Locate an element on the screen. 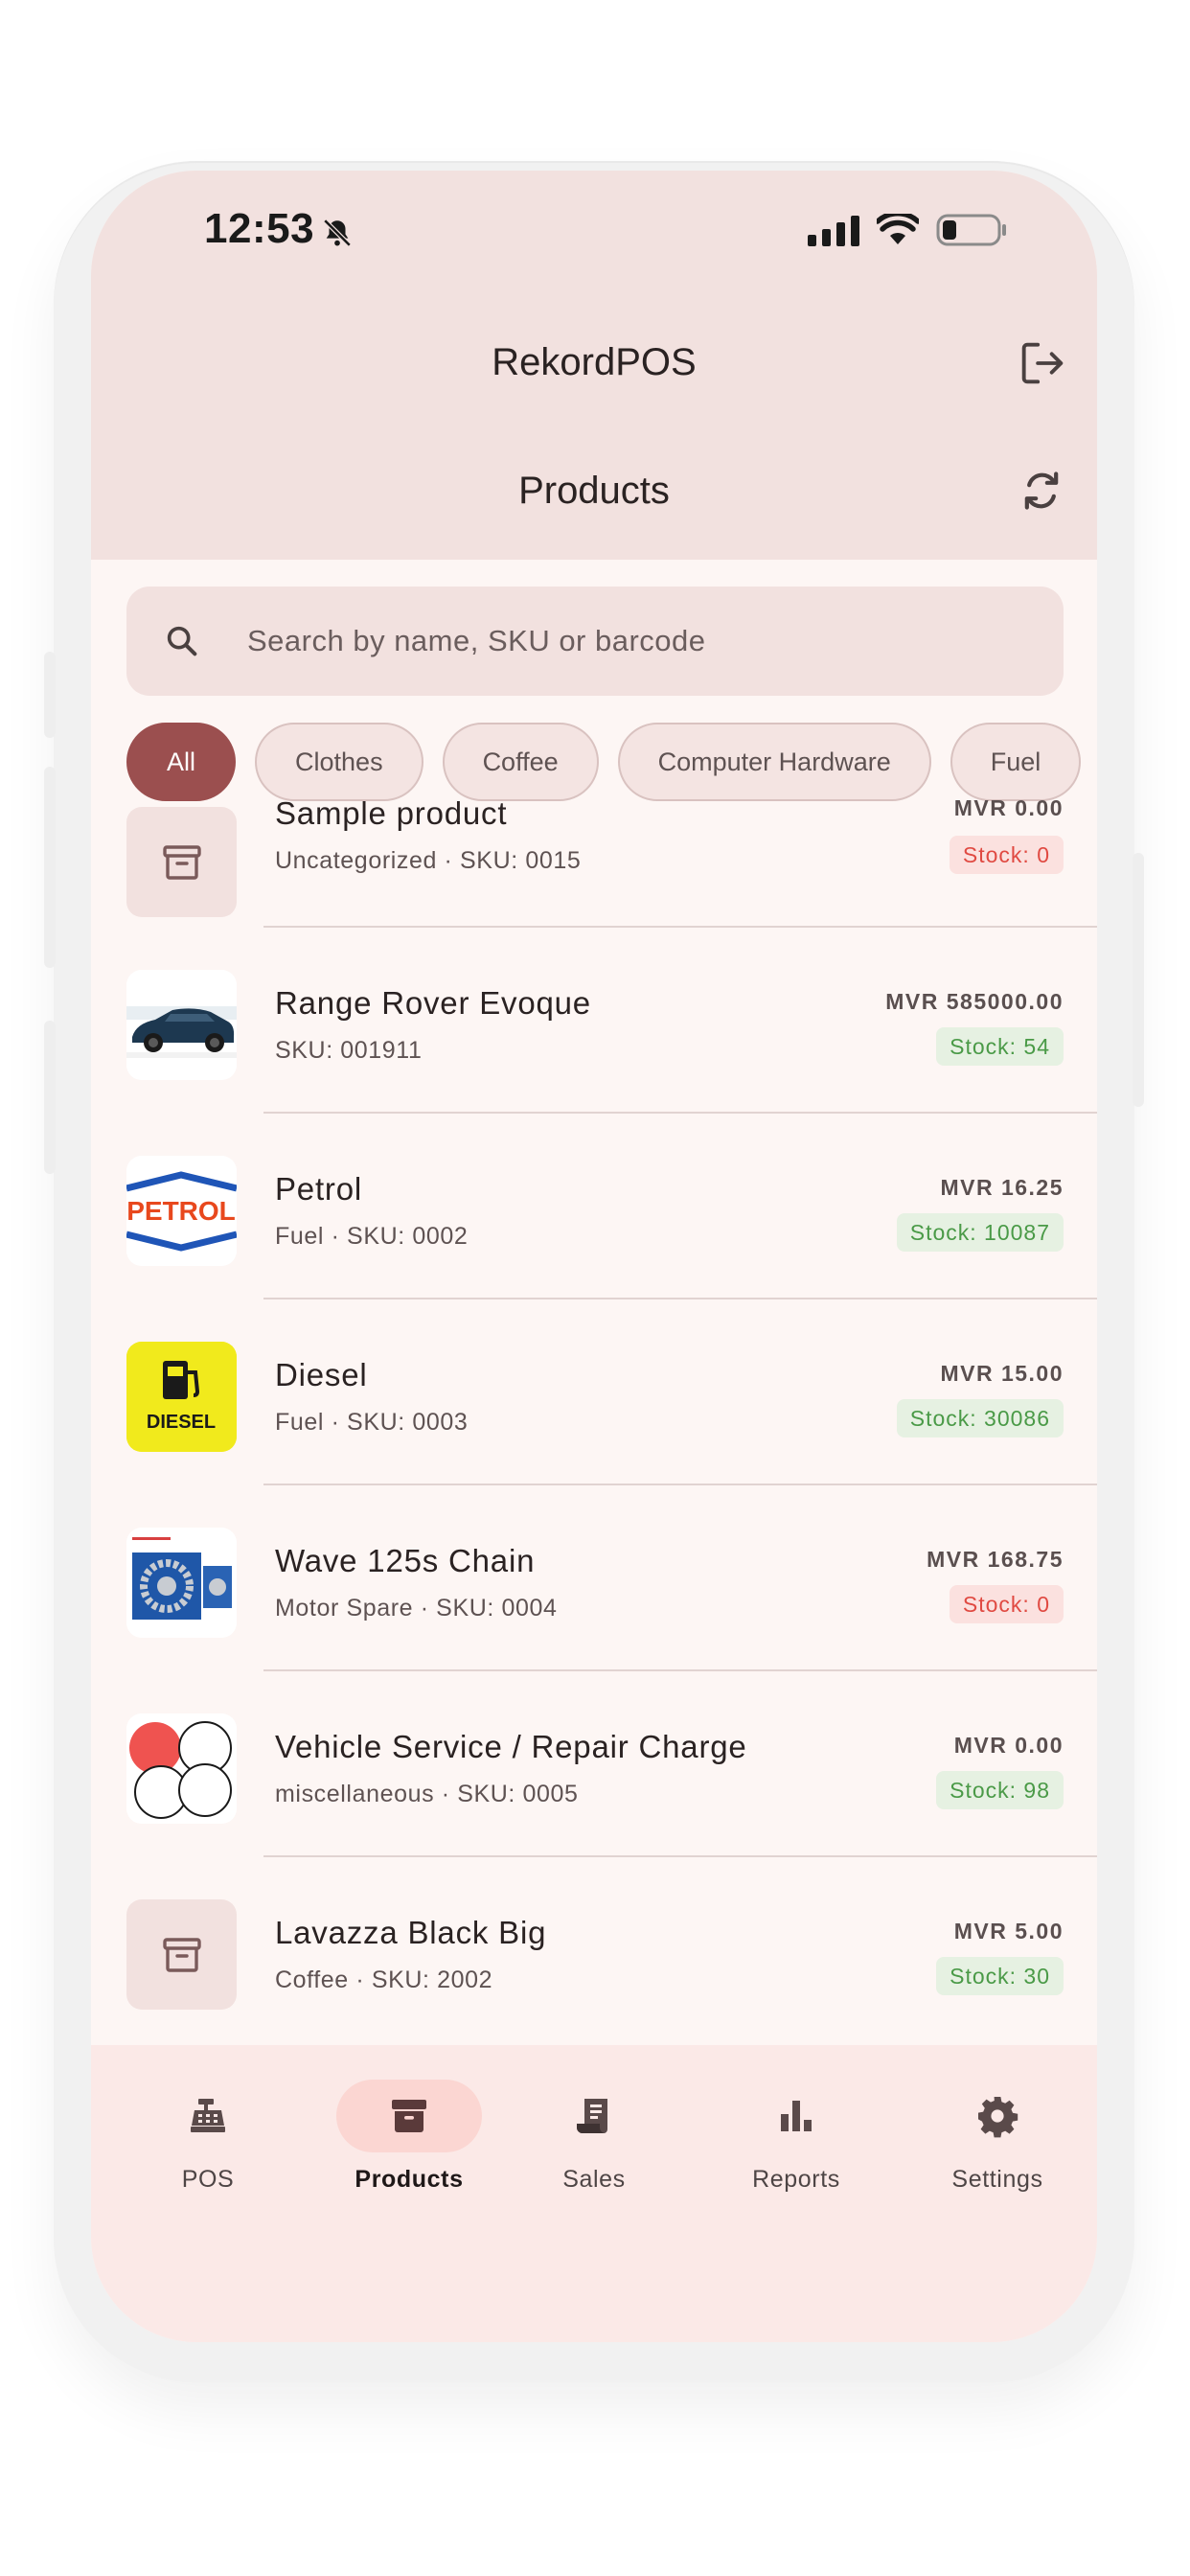 The image size is (1190, 2576). status-icons is located at coordinates (909, 230).